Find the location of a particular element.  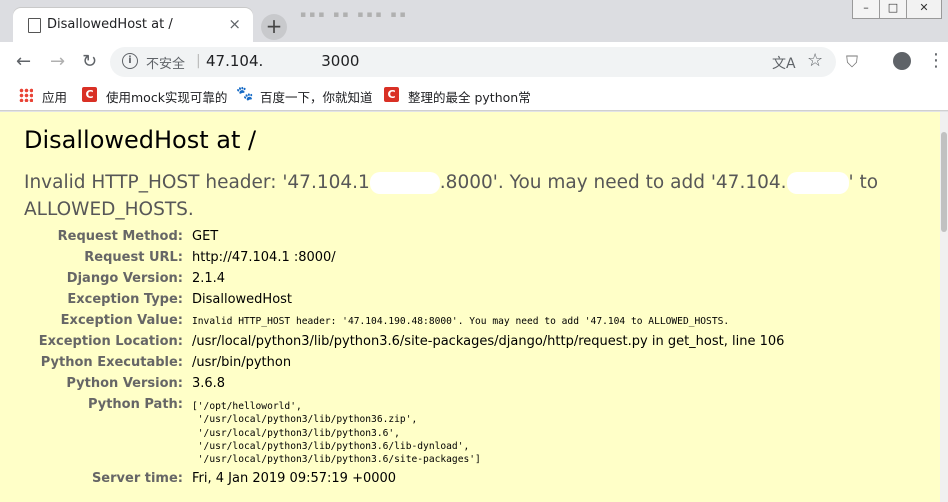

meta-label: Python Executable: is located at coordinates (111, 362).